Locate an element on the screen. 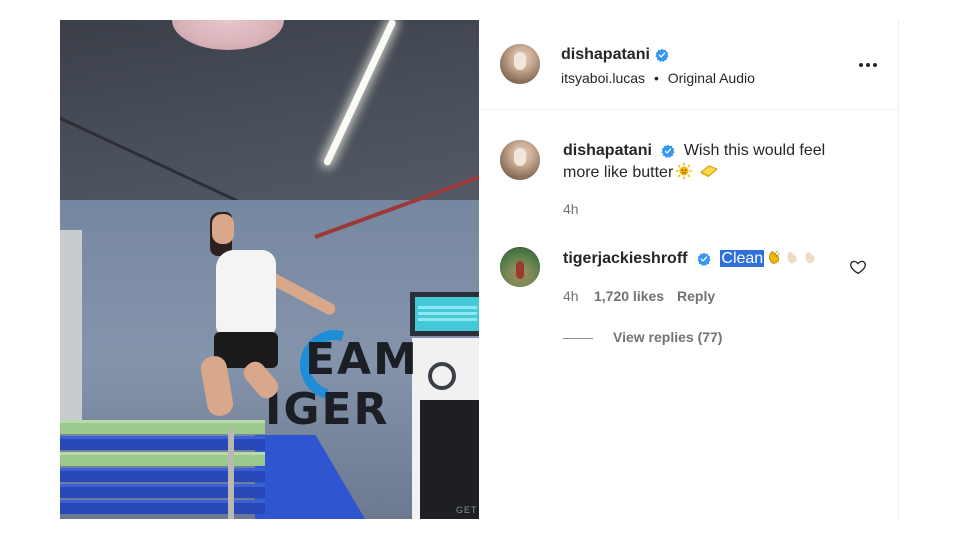 The image size is (960, 540). person-jumping is located at coordinates (269, 325).